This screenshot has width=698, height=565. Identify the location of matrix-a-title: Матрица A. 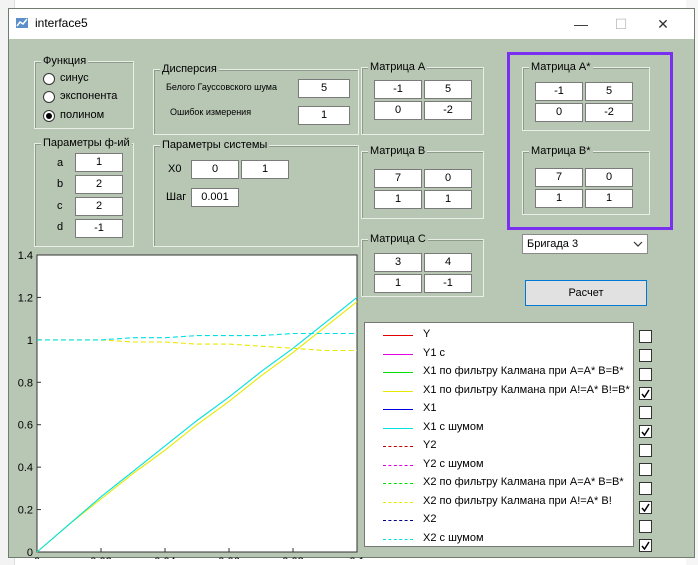
(398, 67).